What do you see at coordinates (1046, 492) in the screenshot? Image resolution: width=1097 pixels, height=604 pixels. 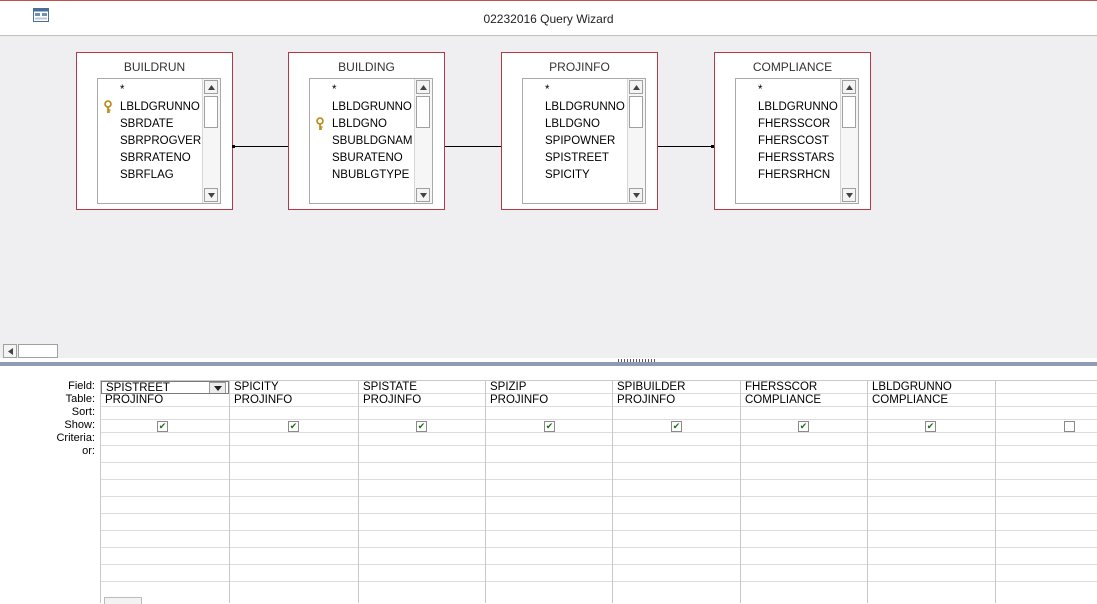 I see `grid-column` at bounding box center [1046, 492].